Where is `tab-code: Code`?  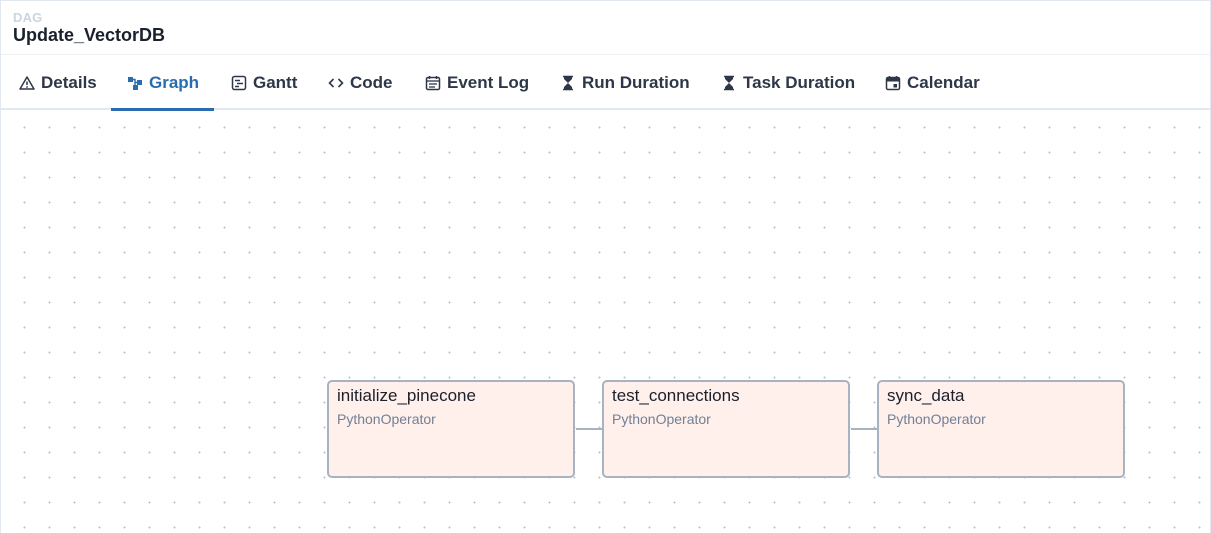
tab-code: Code is located at coordinates (360, 82).